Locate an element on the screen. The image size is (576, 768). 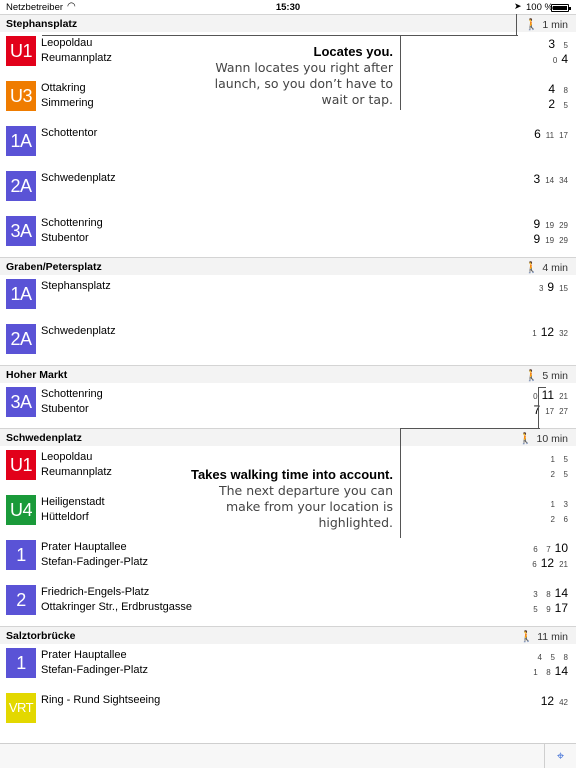
departure-time-line: 12 42 is located at coordinates (552, 700).